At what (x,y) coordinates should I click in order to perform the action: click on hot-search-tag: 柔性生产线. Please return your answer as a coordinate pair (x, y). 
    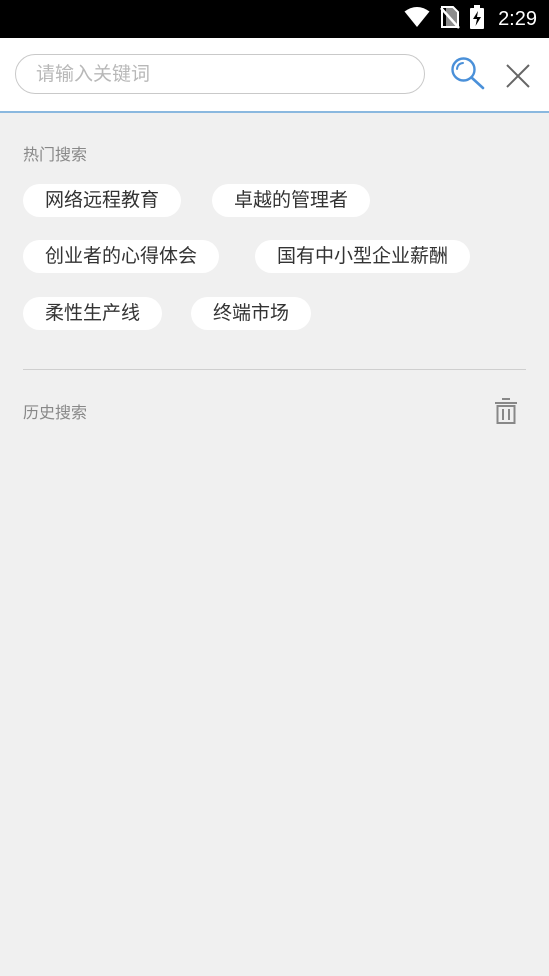
    Looking at the image, I should click on (93, 313).